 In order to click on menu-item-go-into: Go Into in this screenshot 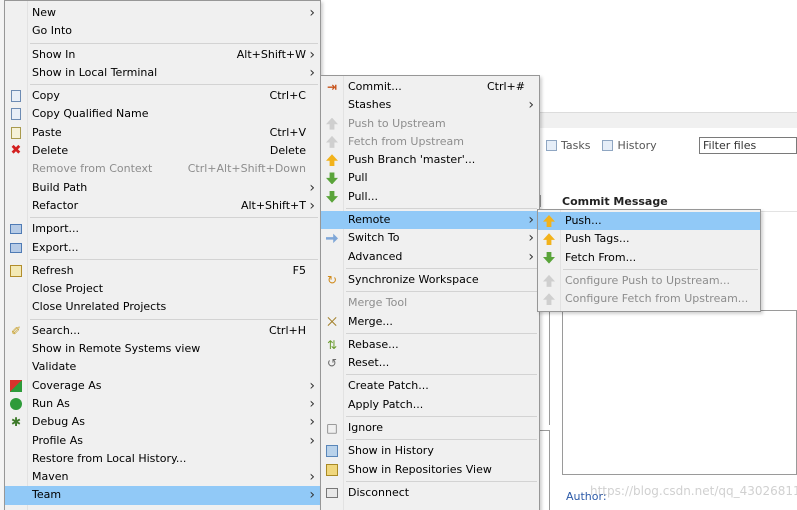, I will do `click(162, 31)`.